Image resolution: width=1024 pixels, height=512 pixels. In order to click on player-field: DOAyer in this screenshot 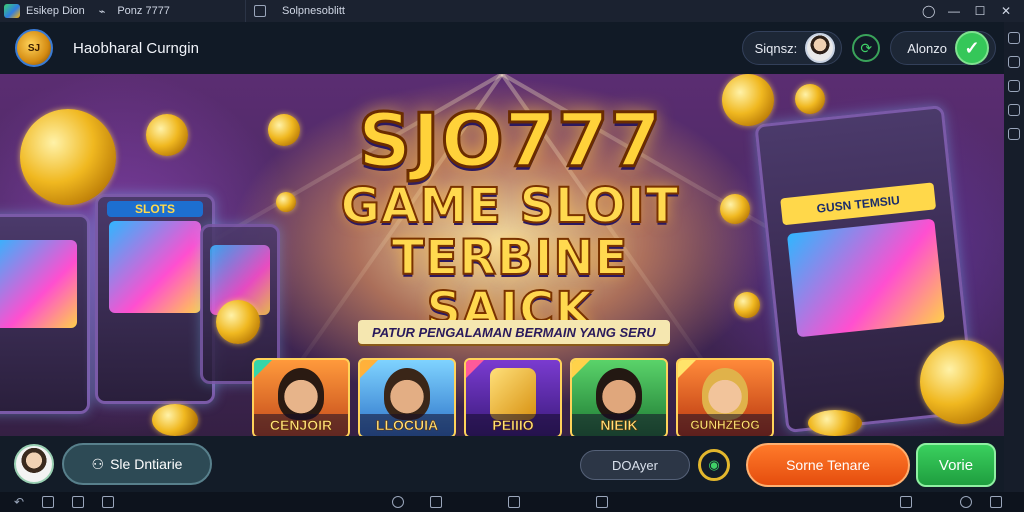, I will do `click(635, 465)`.